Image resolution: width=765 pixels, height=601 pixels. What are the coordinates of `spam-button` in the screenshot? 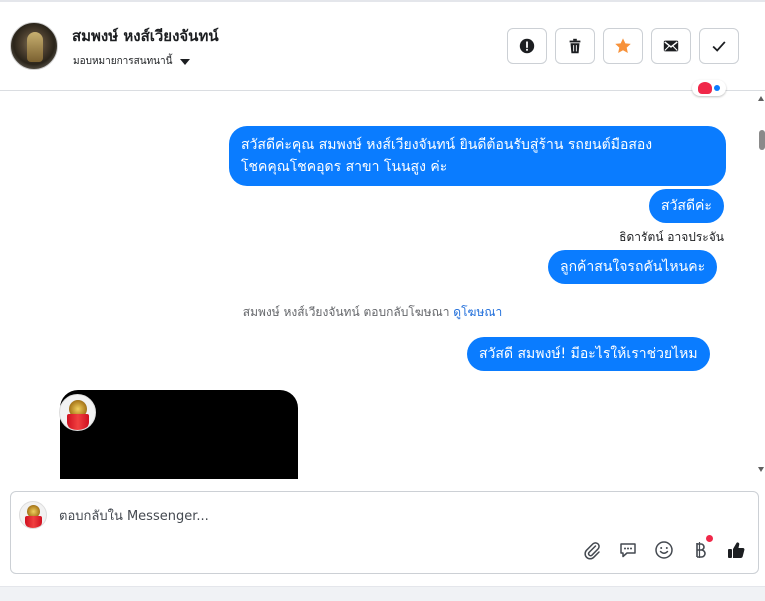 It's located at (527, 46).